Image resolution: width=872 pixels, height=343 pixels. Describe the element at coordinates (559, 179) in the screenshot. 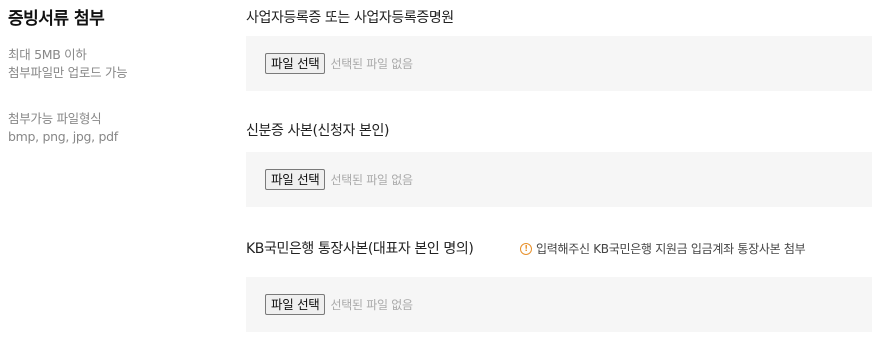

I see `id-copy-upload: 파일 선택 선택된 파일 없음` at that location.